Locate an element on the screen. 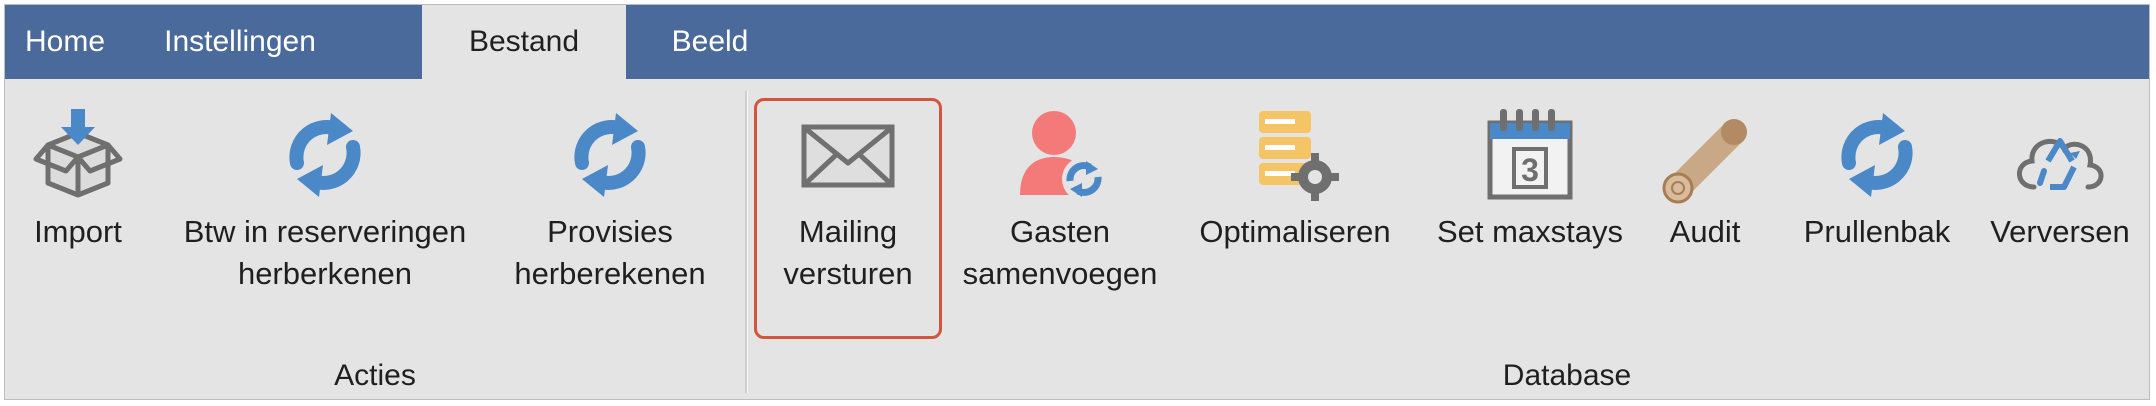  prullenbak-button: Prullenbak is located at coordinates (1877, 179).